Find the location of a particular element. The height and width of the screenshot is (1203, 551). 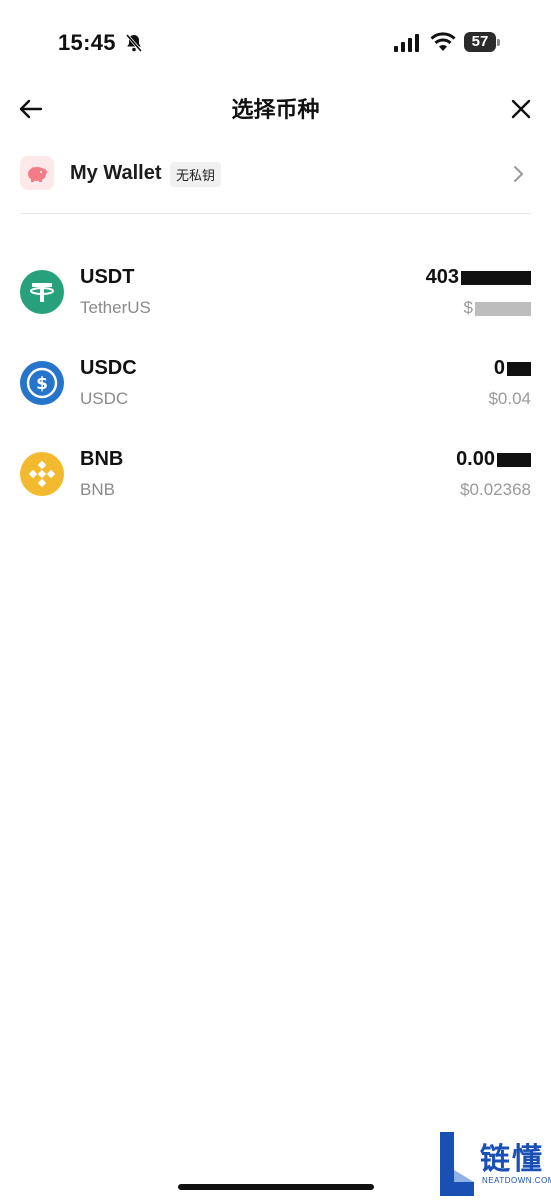

watermark-l-icon is located at coordinates (457, 1164).